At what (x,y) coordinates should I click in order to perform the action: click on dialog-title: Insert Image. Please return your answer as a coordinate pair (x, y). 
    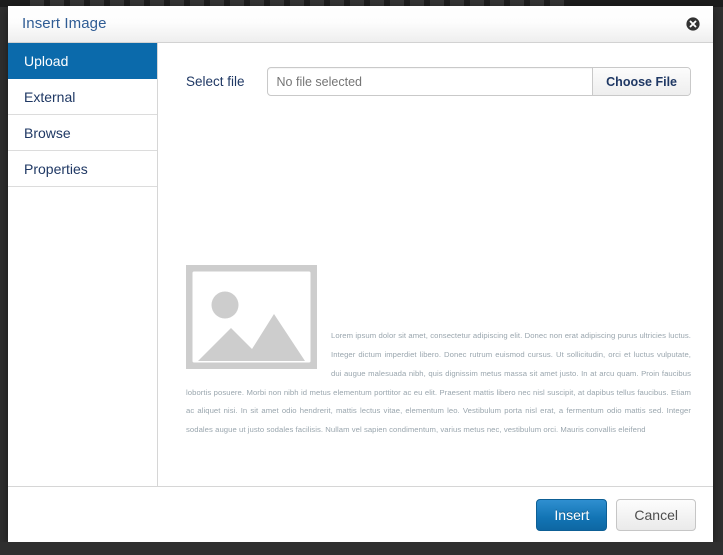
    Looking at the image, I should click on (64, 23).